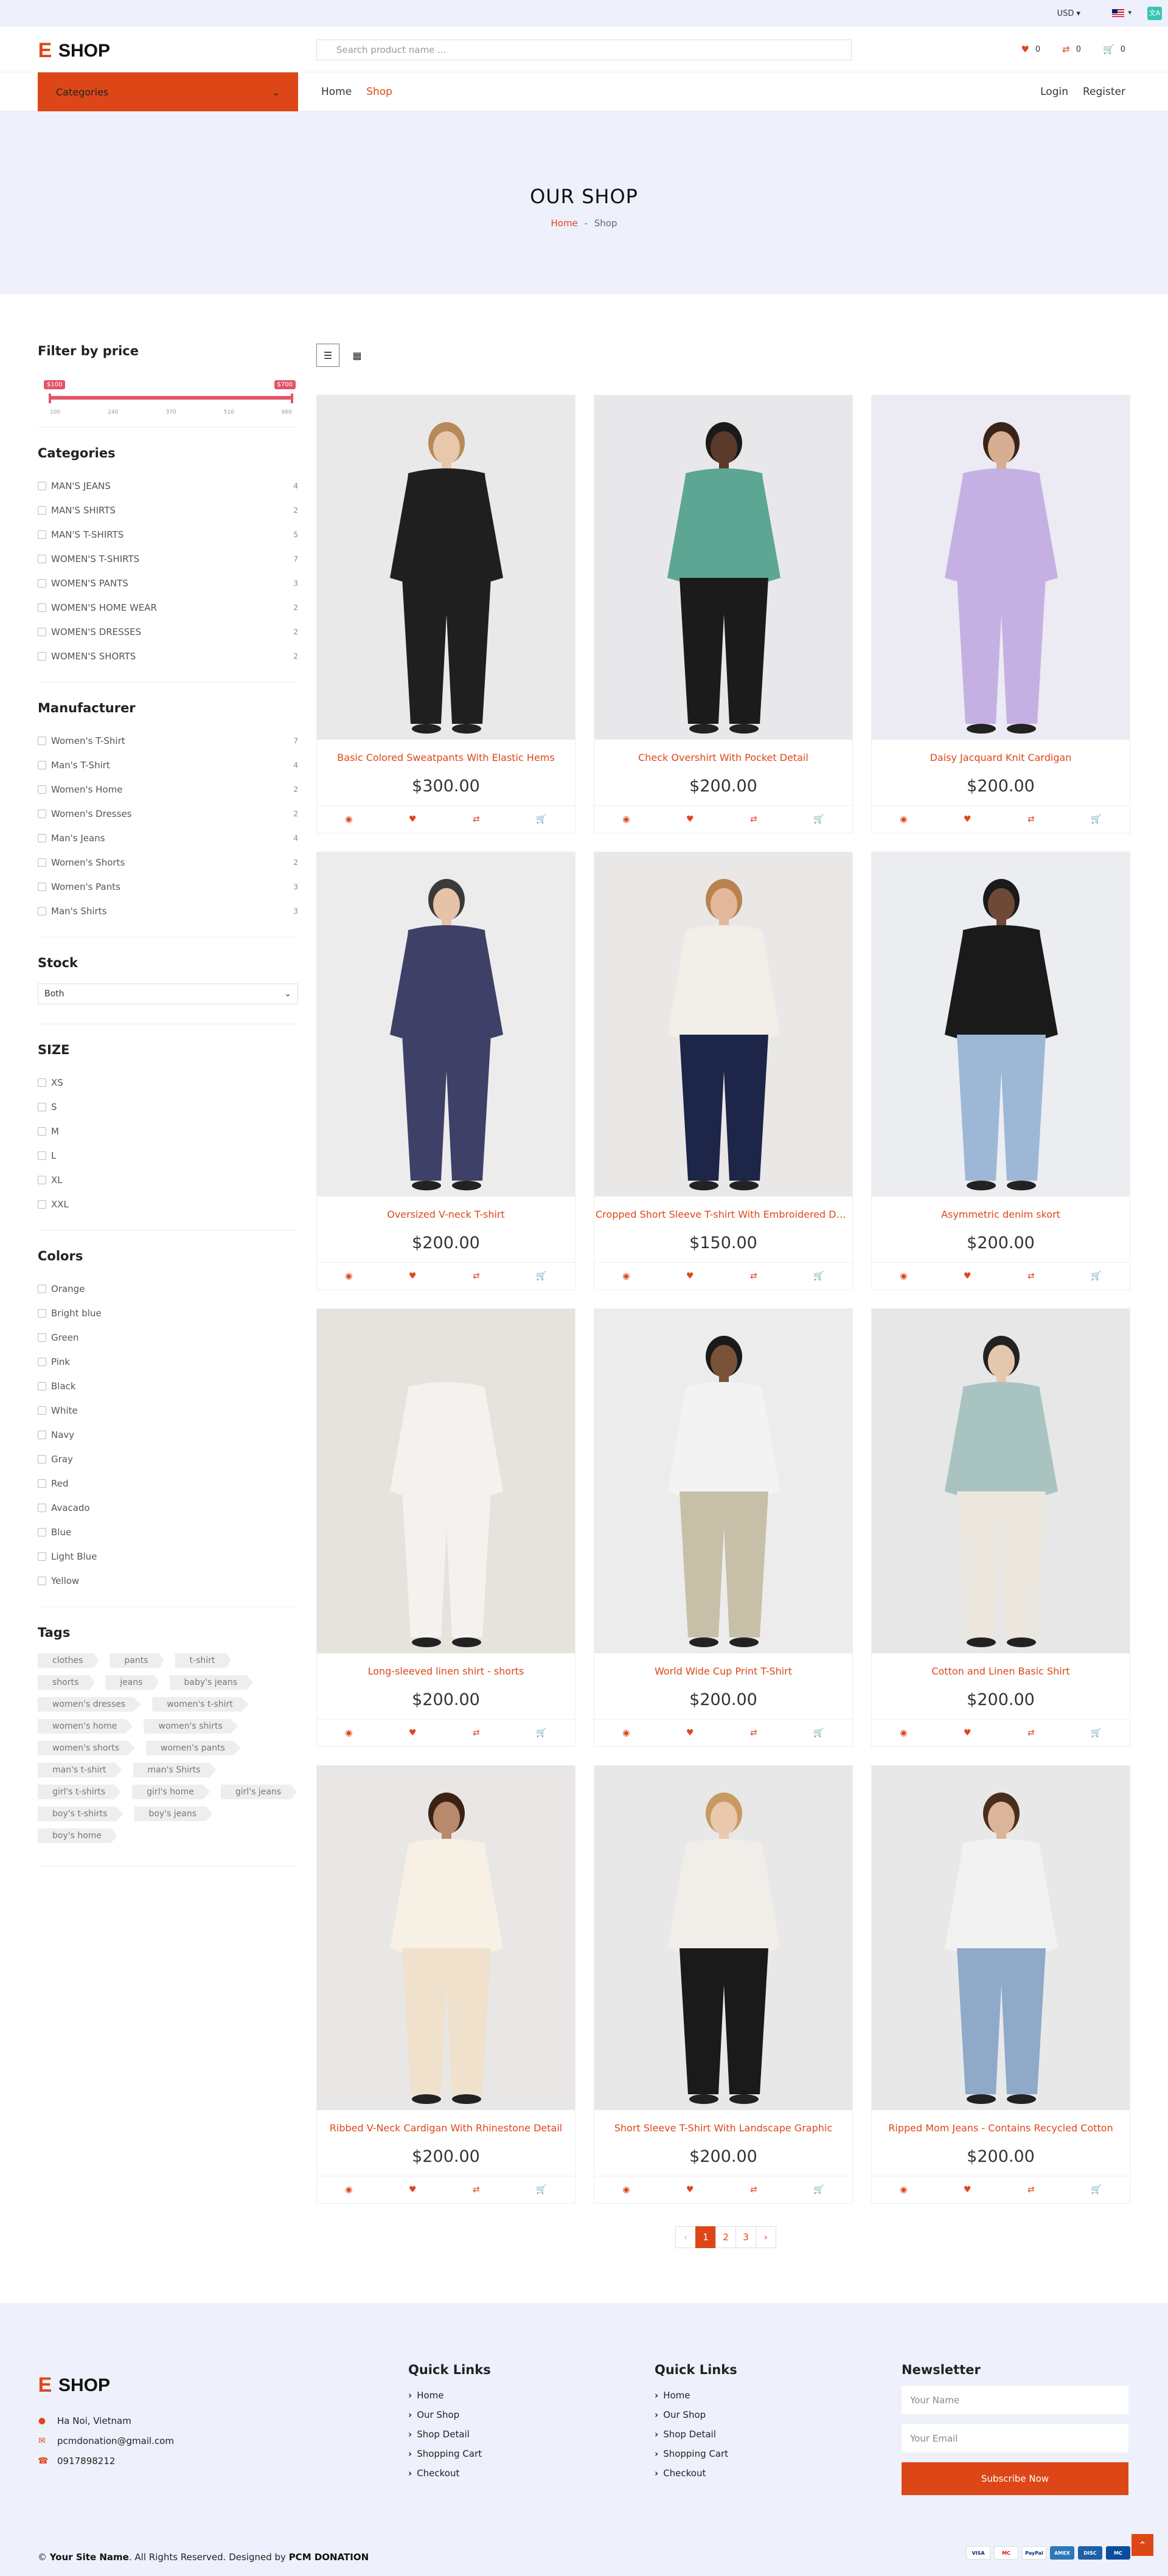  I want to click on filter-option: Light Blue, so click(168, 1556).